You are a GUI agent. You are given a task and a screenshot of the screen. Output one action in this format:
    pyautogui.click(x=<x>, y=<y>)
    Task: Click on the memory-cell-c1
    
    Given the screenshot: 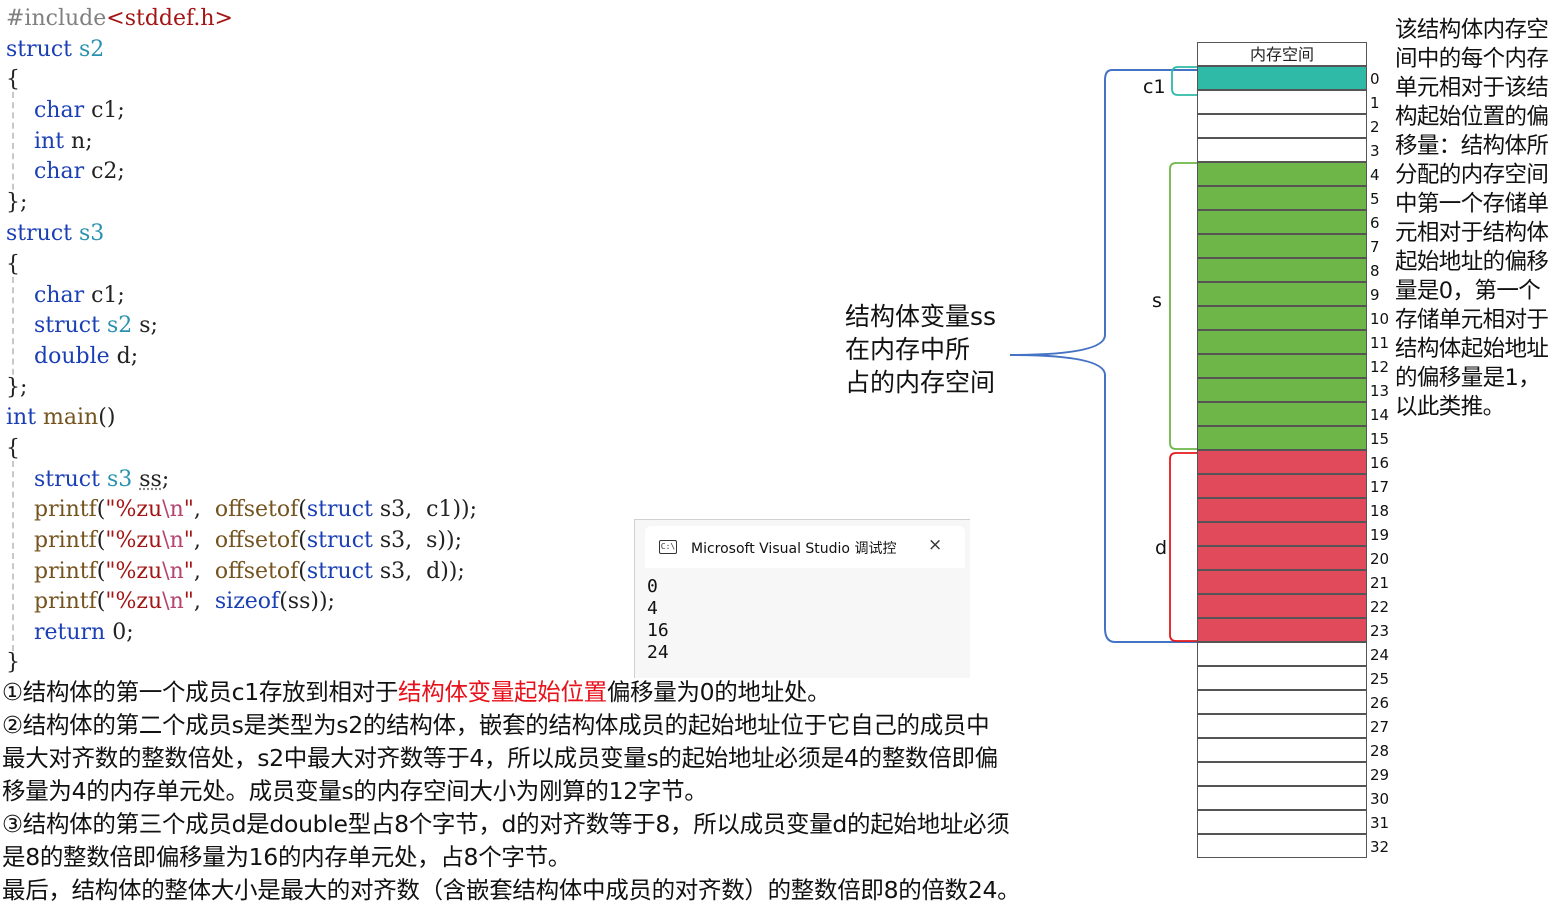 What is the action you would take?
    pyautogui.click(x=1282, y=78)
    